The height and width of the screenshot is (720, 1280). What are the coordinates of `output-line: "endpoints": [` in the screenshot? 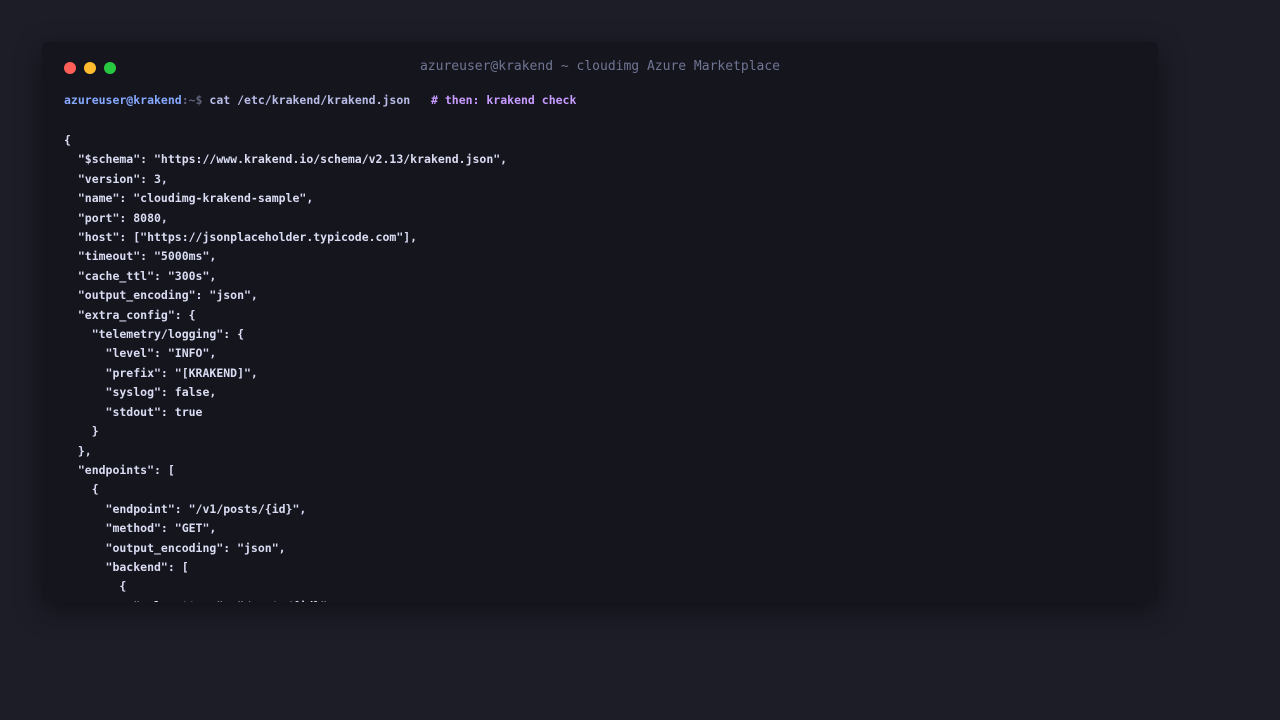 It's located at (119, 469).